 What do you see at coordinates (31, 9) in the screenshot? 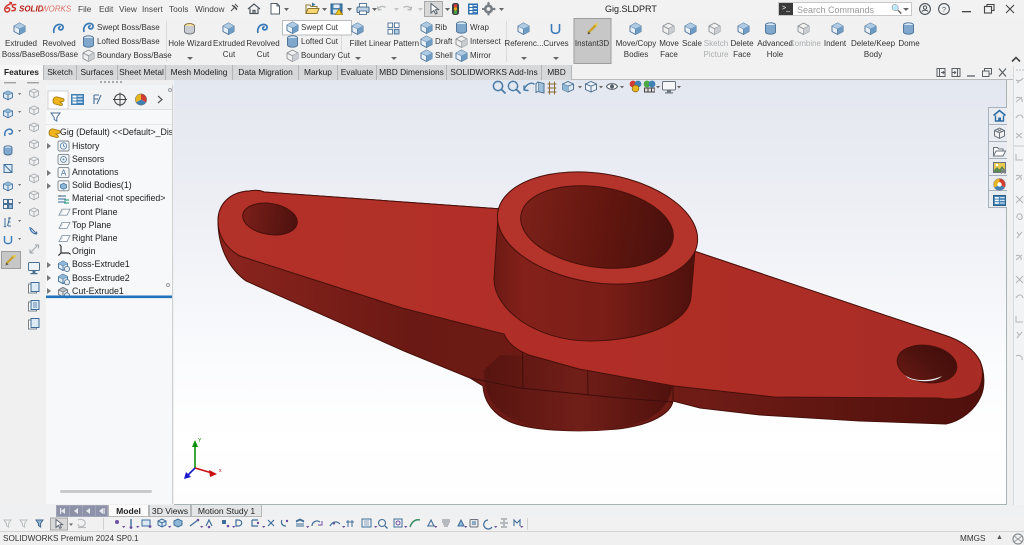
I see `svg-text: SOLID` at bounding box center [31, 9].